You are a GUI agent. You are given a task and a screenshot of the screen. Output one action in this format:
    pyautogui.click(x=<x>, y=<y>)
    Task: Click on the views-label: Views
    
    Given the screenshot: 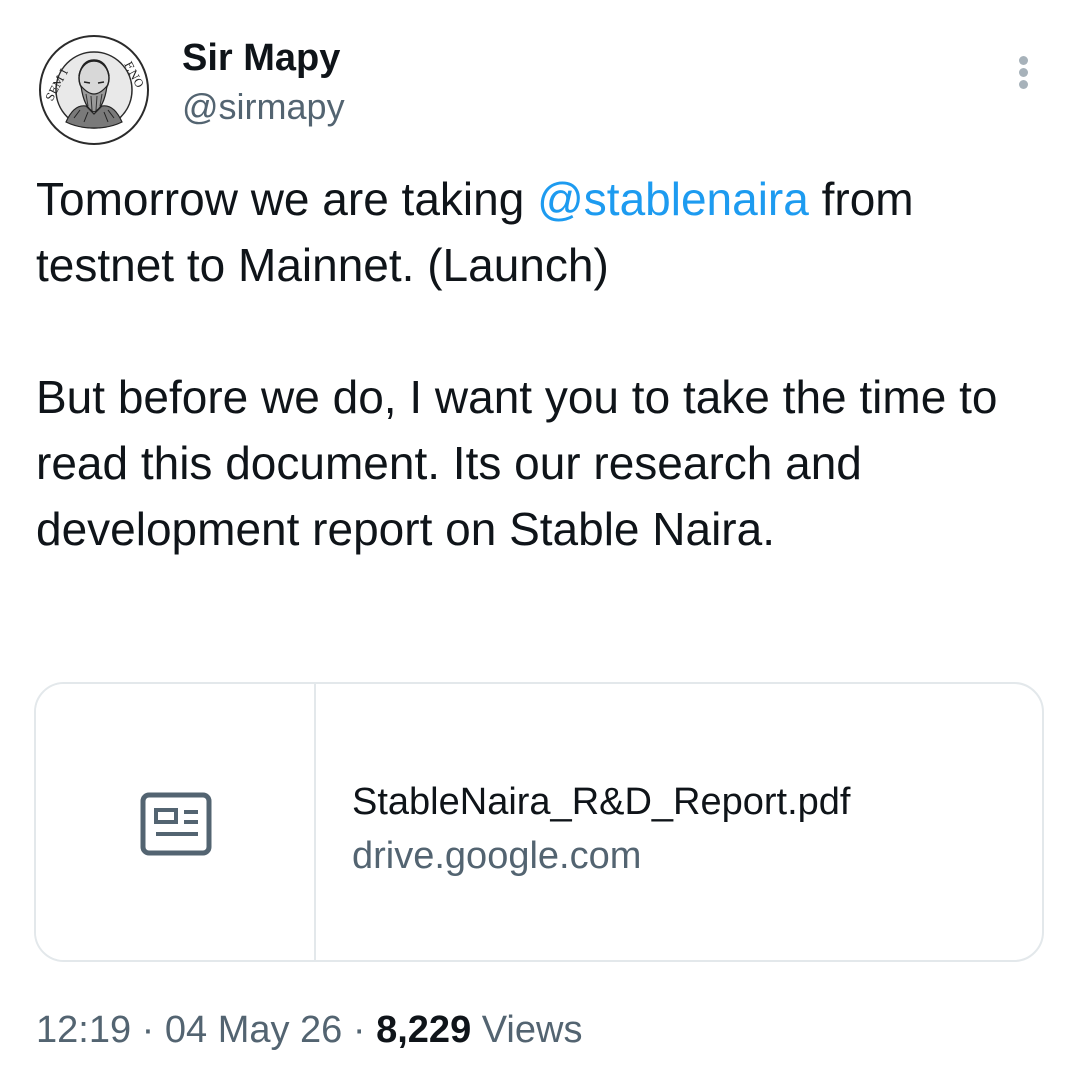 What is the action you would take?
    pyautogui.click(x=532, y=1030)
    